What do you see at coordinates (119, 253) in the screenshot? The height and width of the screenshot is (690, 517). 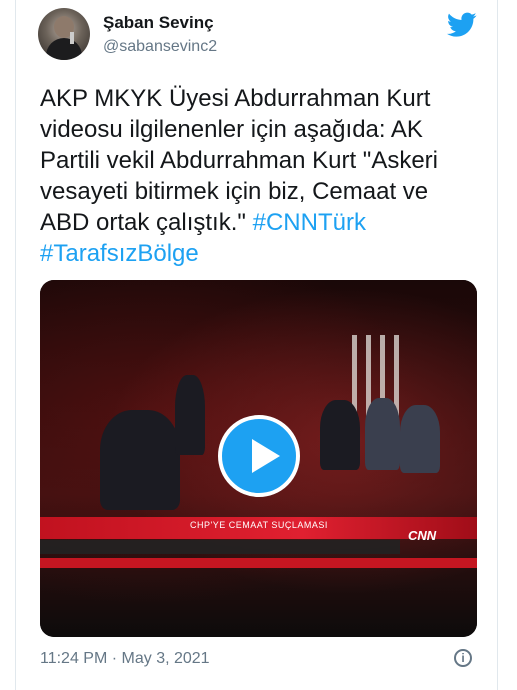 I see `hashtag-tarafsizbolge: #TarafsızBölge` at bounding box center [119, 253].